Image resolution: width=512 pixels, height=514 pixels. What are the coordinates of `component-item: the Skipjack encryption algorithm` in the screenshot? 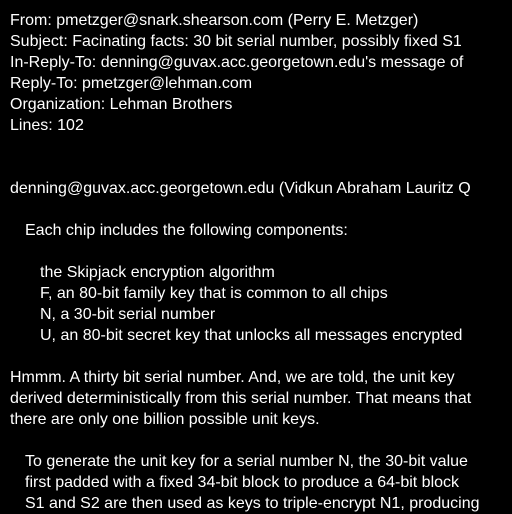 It's located at (157, 272).